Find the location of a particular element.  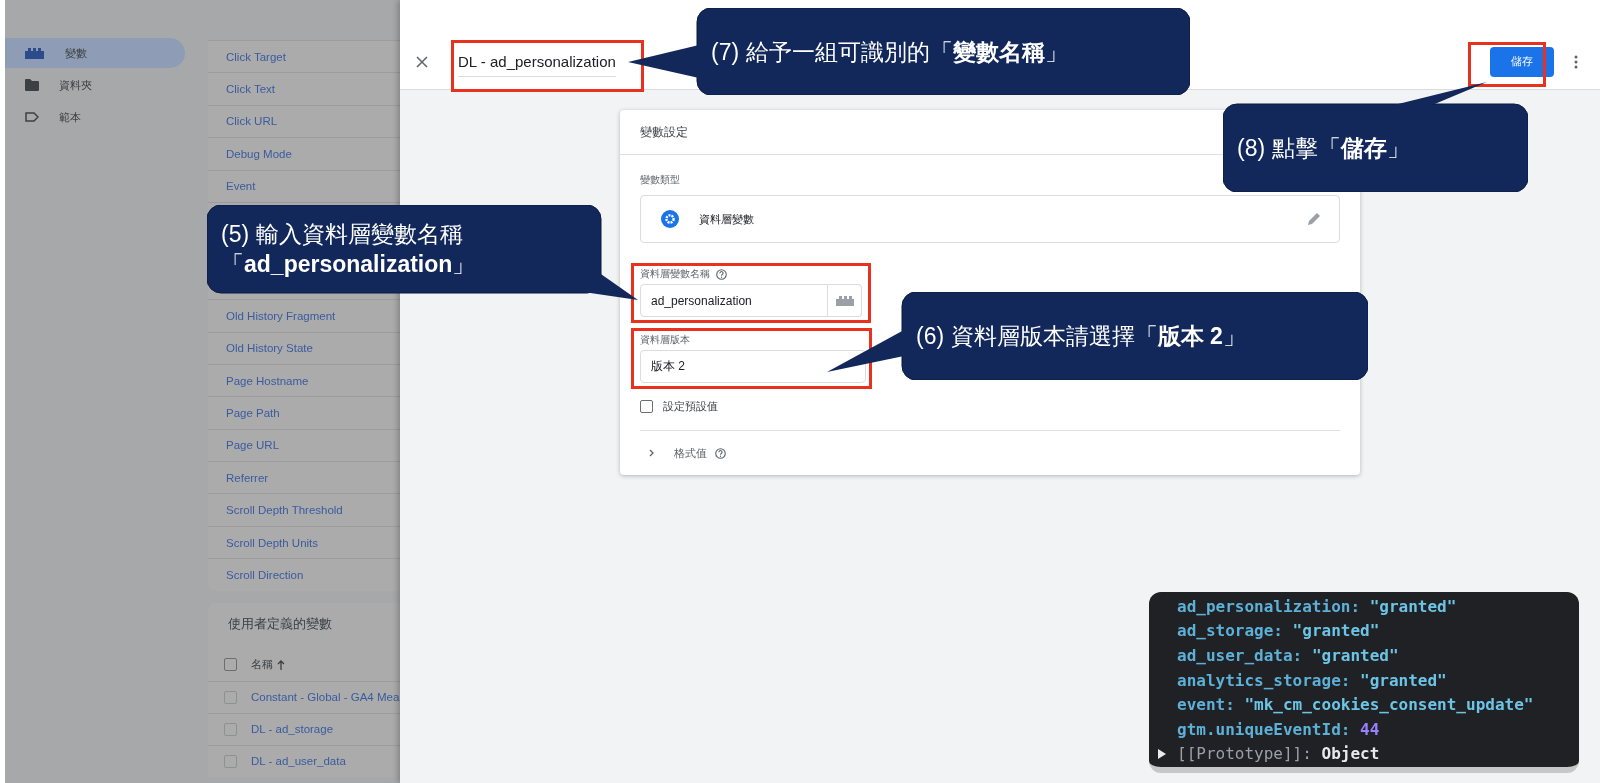

label-icon is located at coordinates (32, 117).